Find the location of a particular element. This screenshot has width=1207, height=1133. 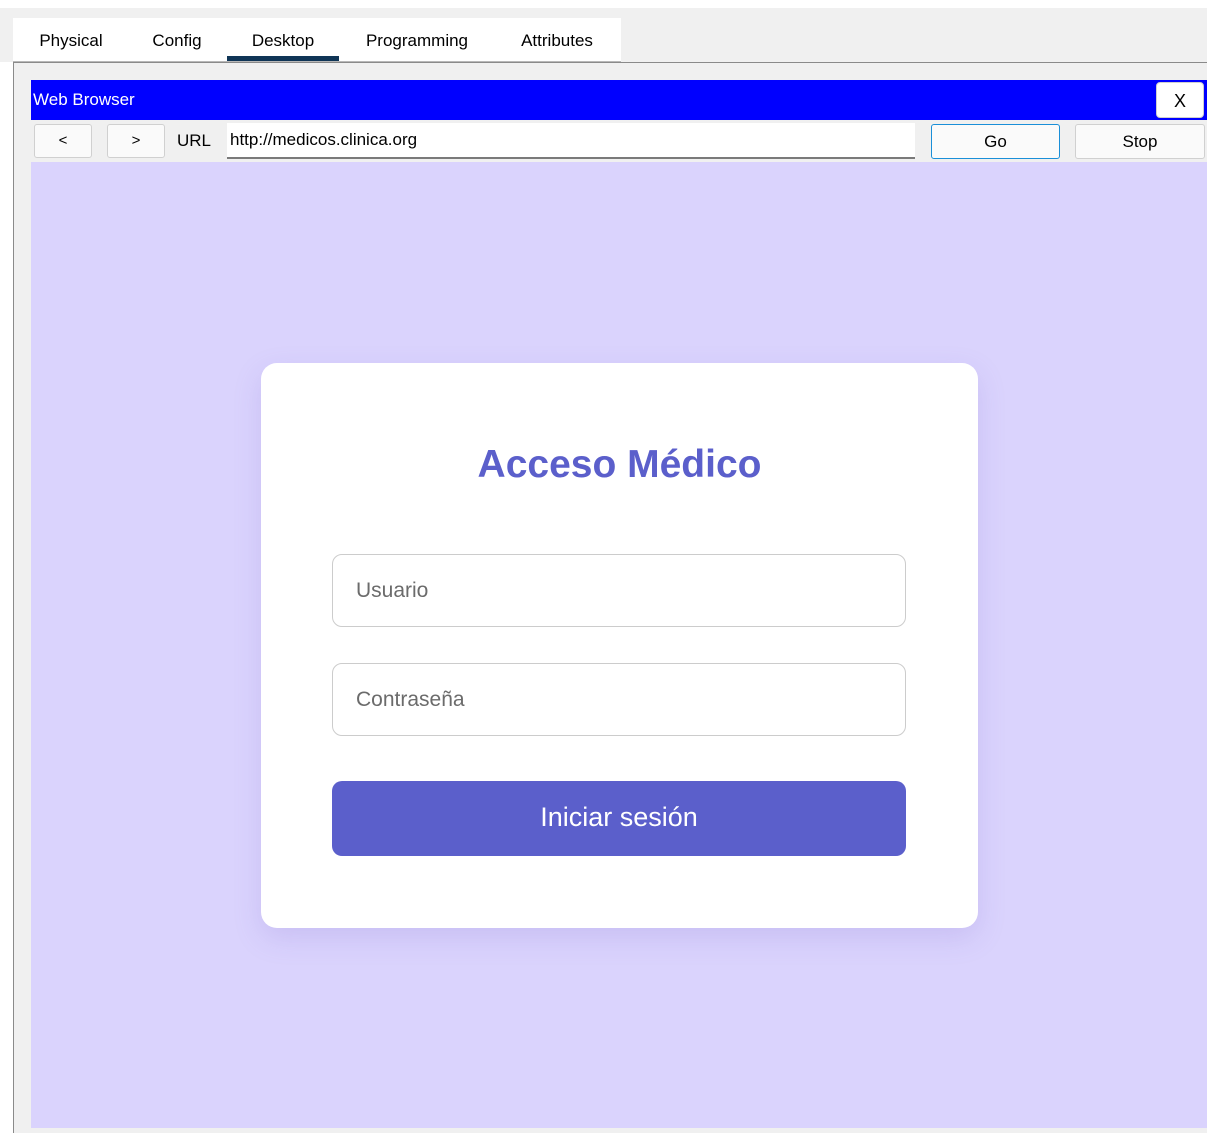

top-strip is located at coordinates (603, 4).